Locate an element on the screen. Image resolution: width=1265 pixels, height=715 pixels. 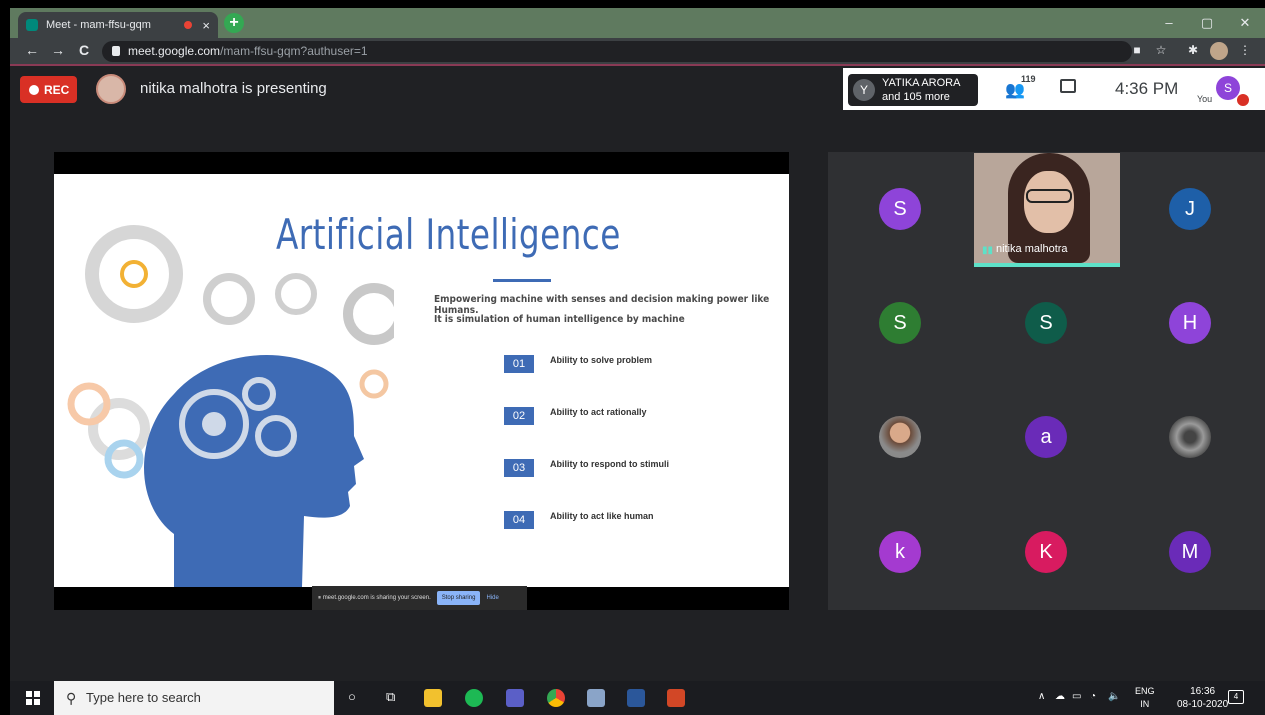
back-button: ← is located at coordinates (32, 50).